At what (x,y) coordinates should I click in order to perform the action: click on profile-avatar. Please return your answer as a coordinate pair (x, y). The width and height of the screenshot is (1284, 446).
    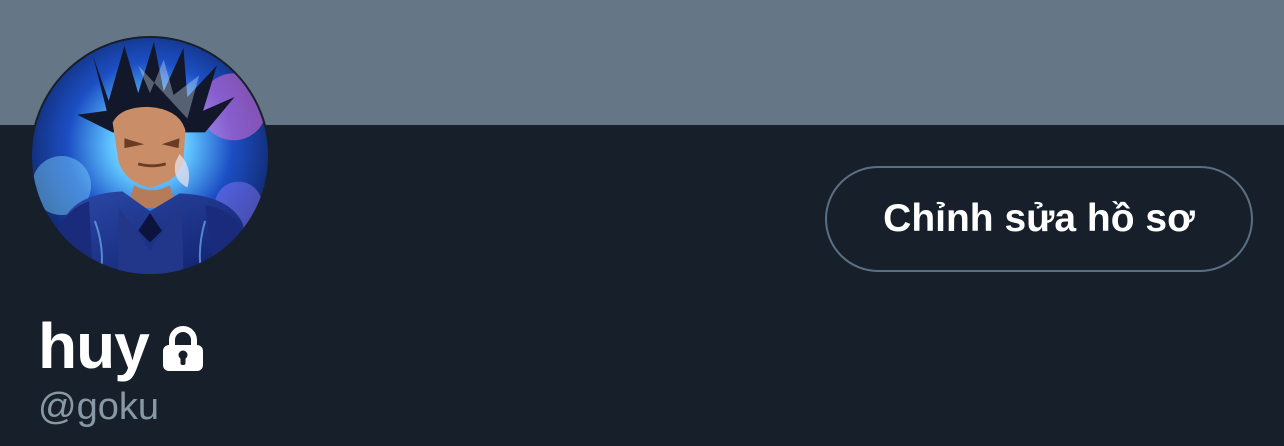
    Looking at the image, I should click on (150, 156).